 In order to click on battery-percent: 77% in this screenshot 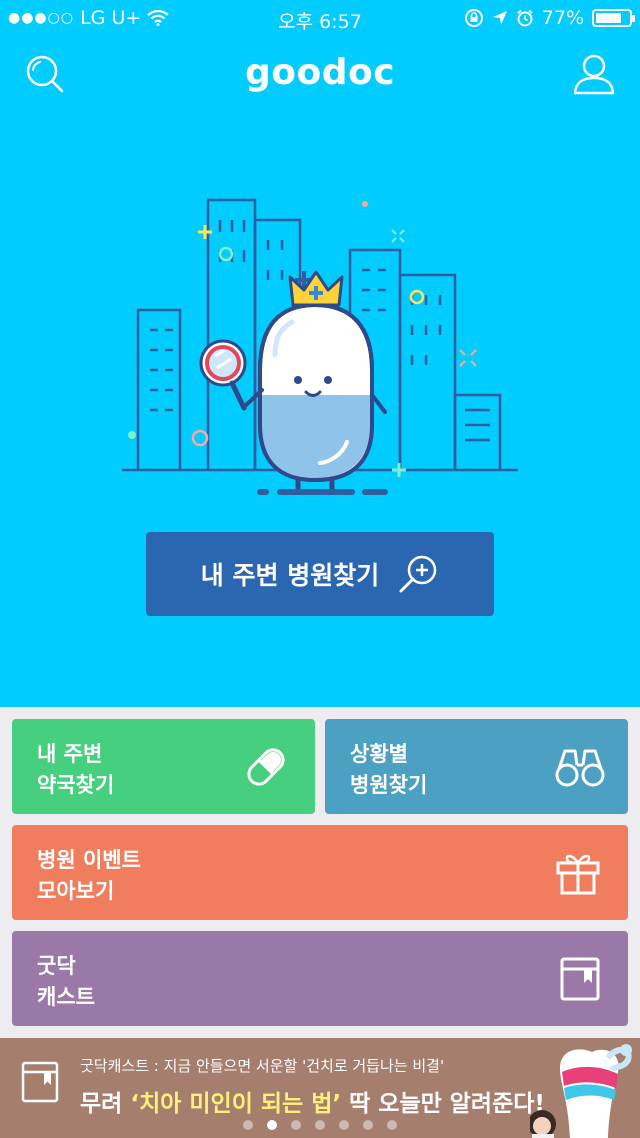, I will do `click(562, 18)`.